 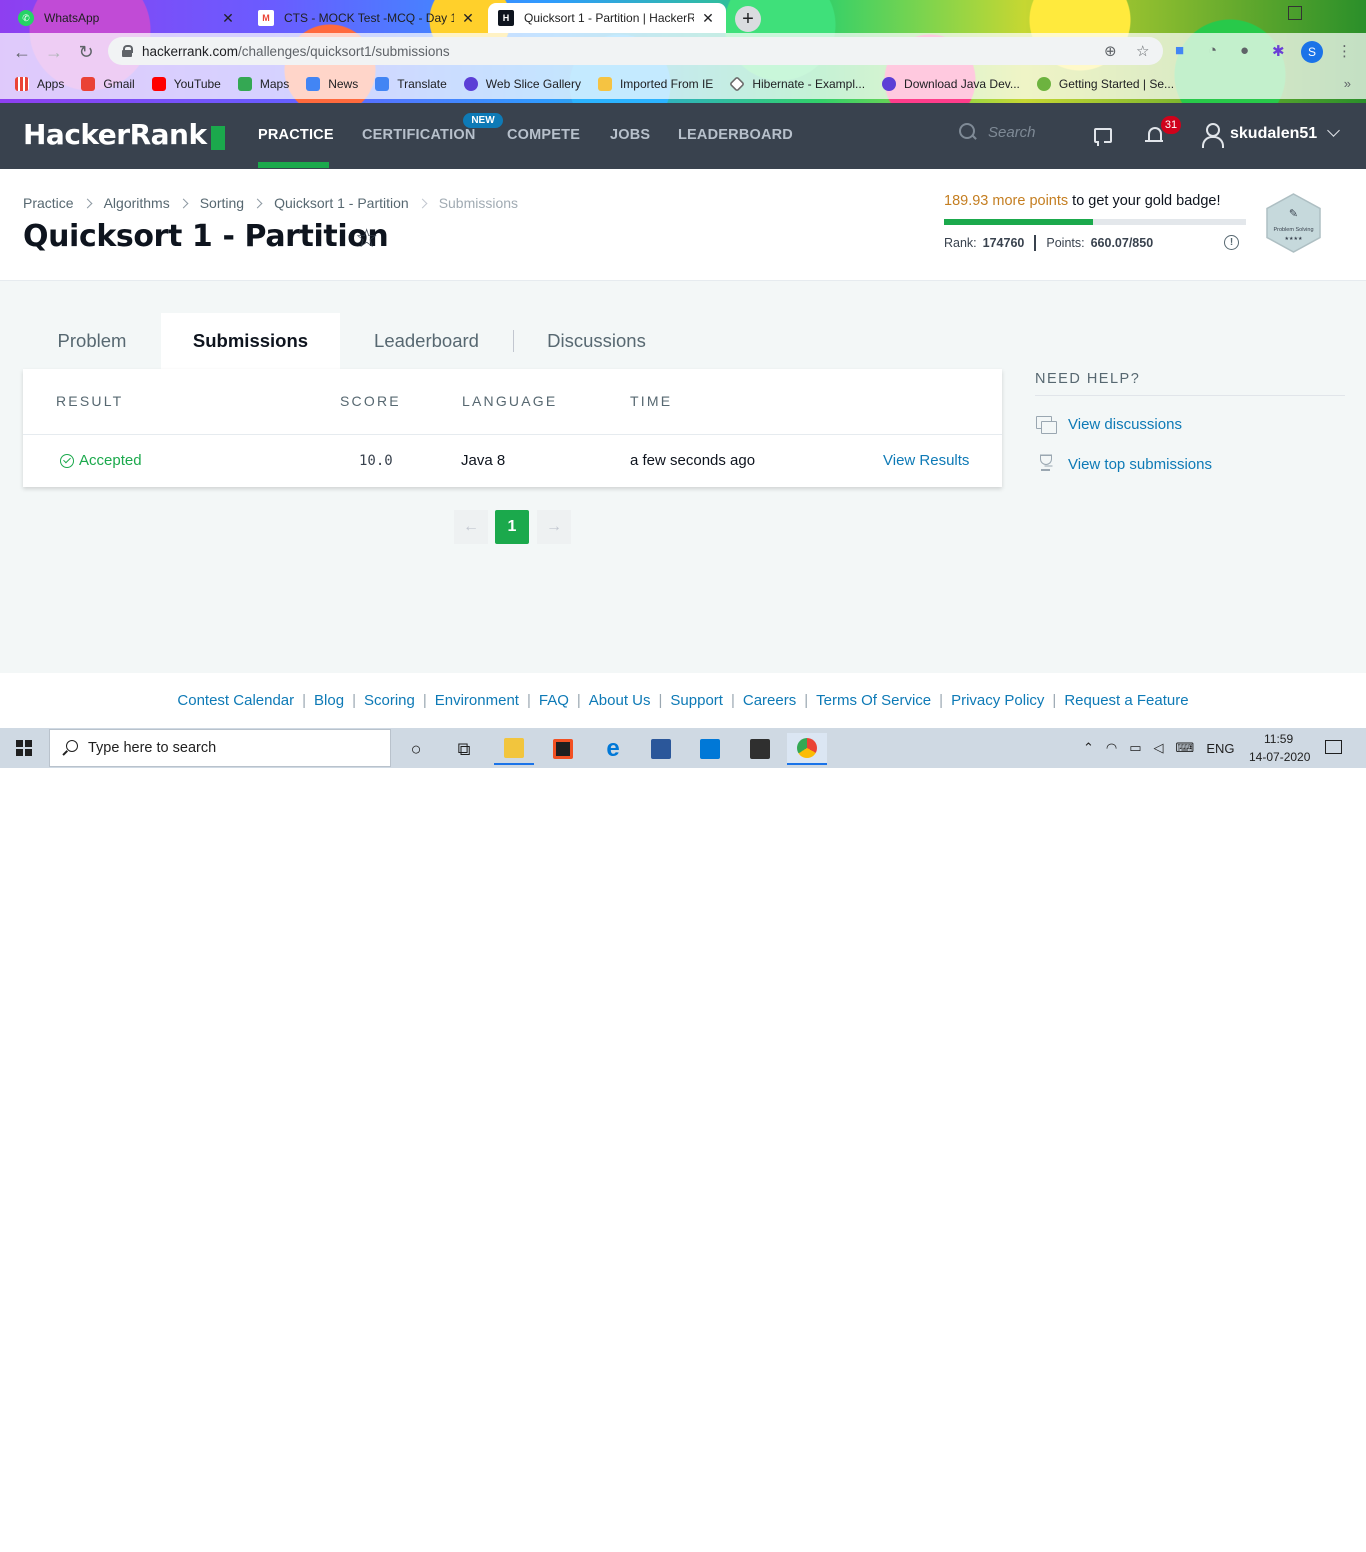 I want to click on bookmark-label: Translate, so click(x=422, y=84).